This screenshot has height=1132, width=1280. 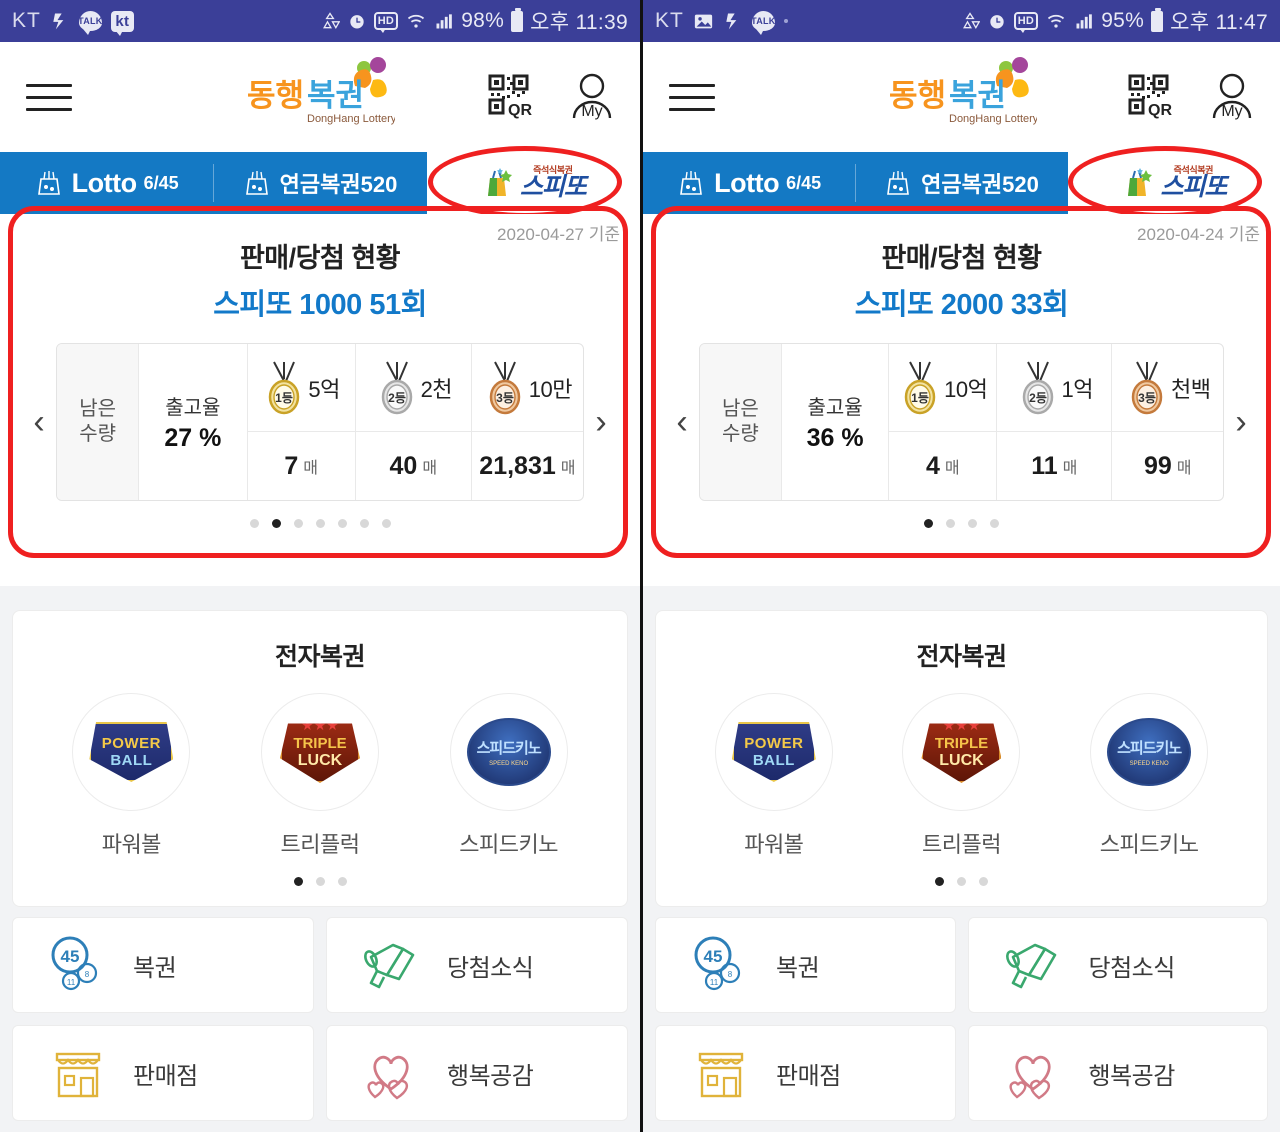 I want to click on photo-icon, so click(x=703, y=21).